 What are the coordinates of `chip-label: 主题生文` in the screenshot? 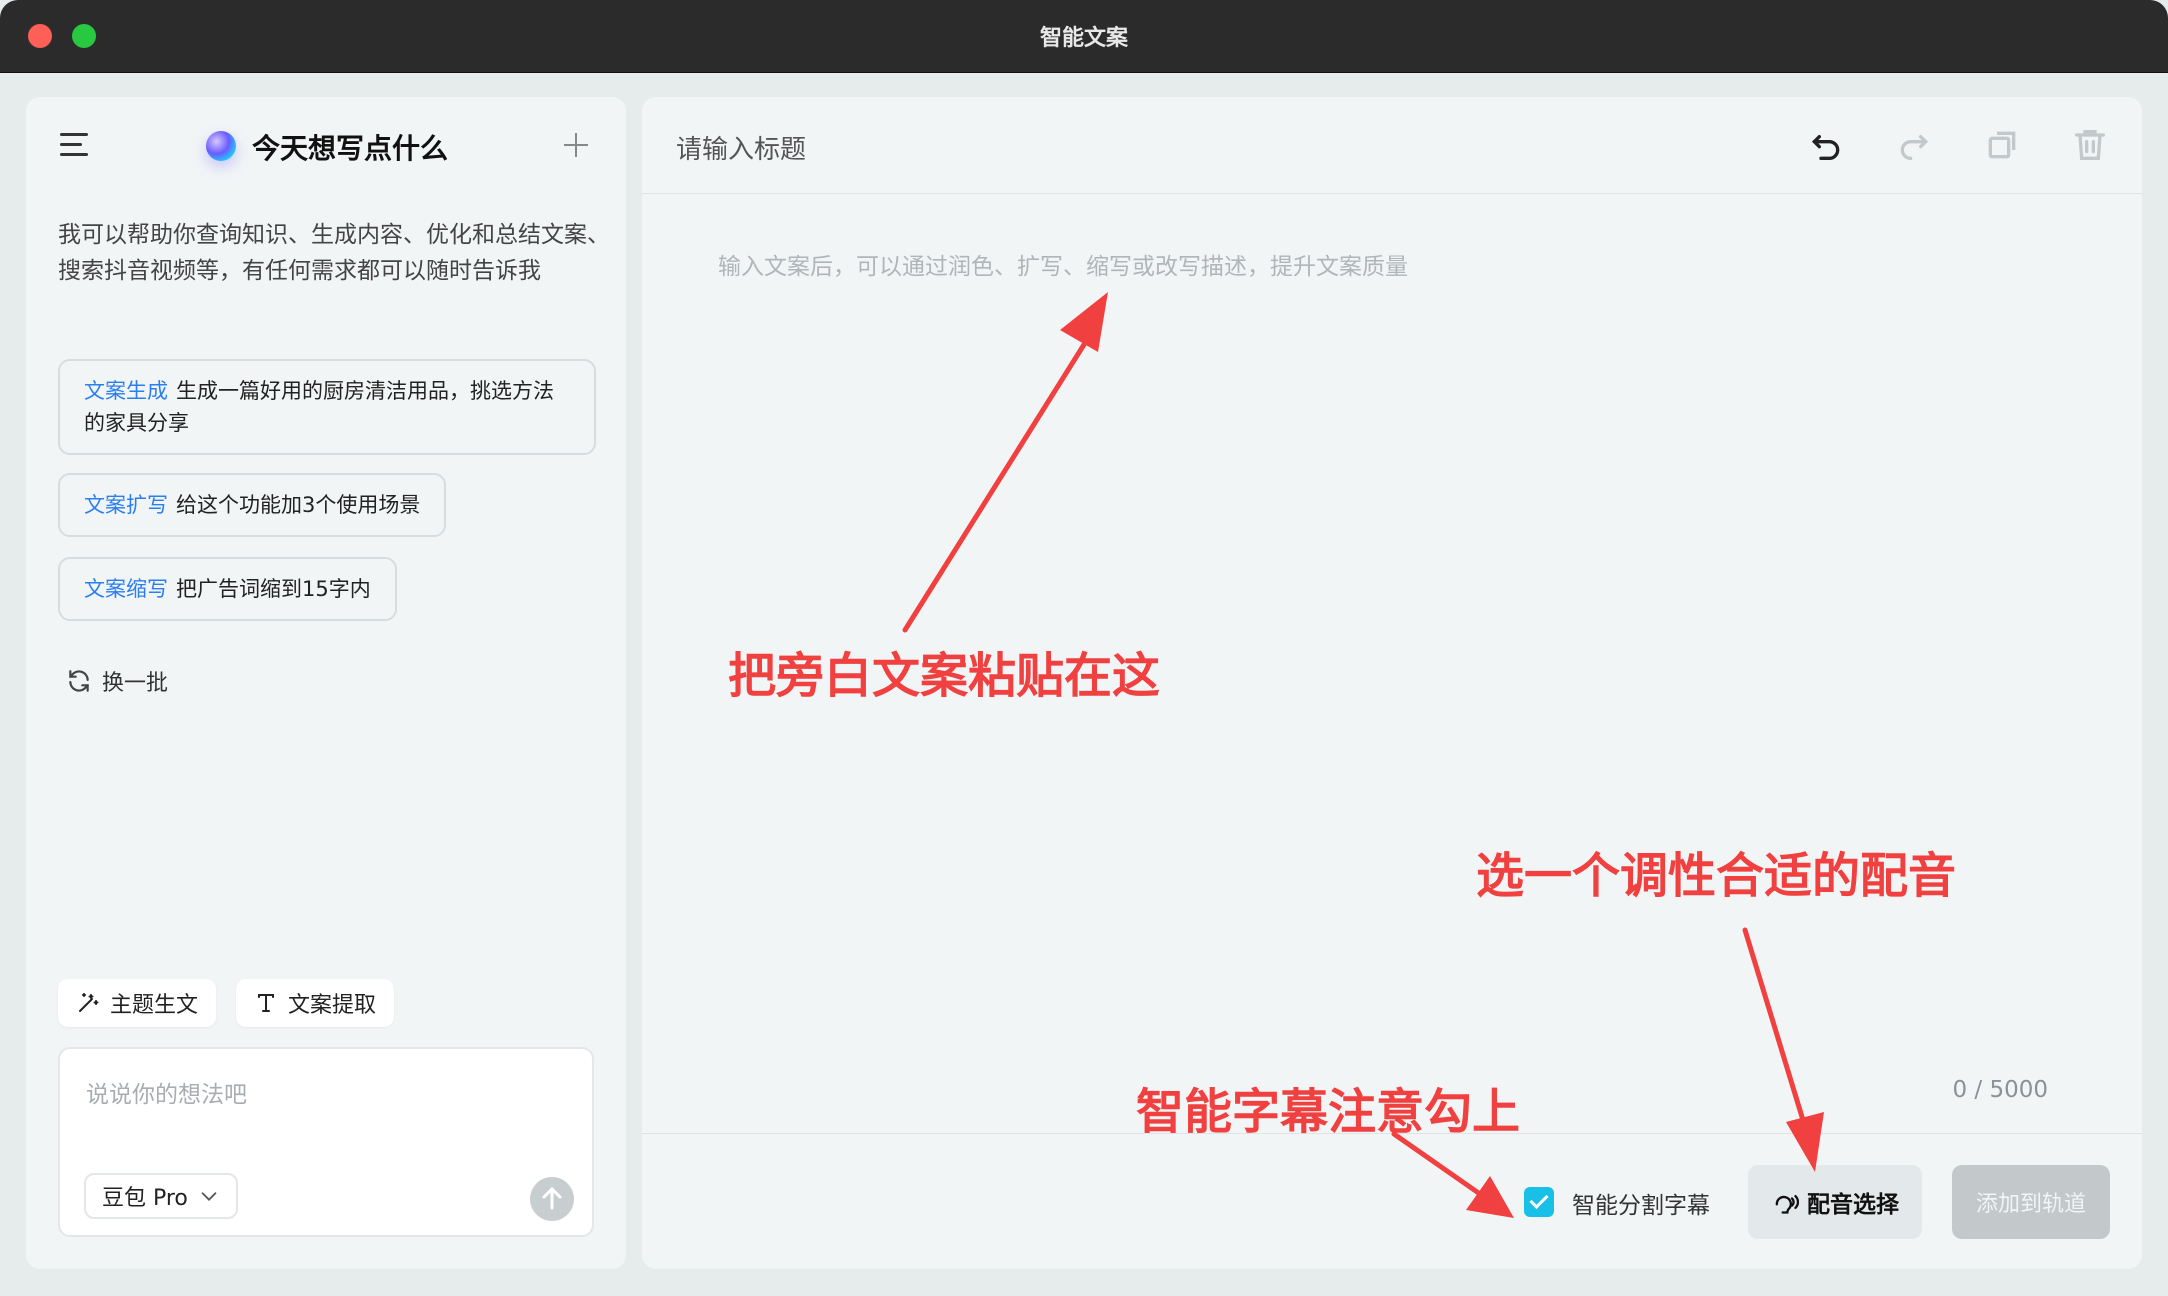 It's located at (154, 1005).